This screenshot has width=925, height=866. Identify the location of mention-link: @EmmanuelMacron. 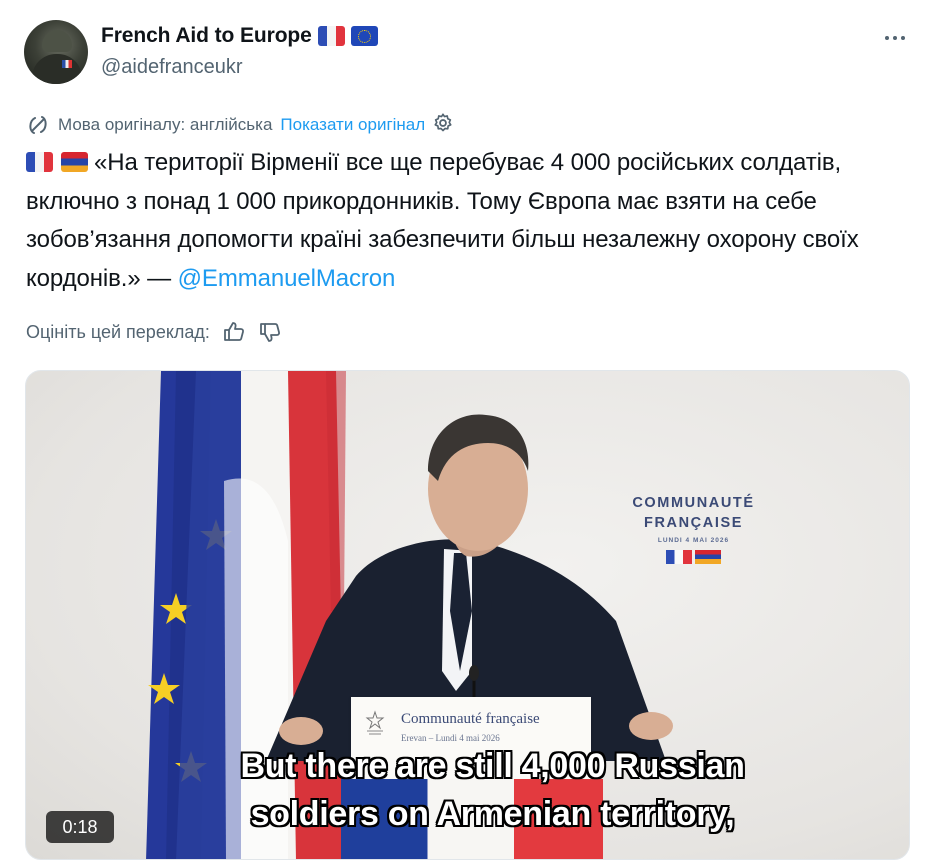
(287, 278).